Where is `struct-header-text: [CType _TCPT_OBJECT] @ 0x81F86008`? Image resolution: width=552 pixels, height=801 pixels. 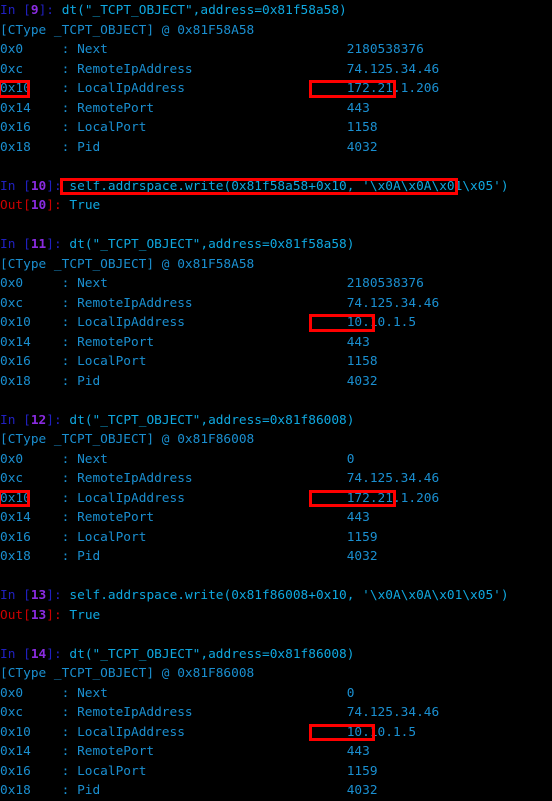 struct-header-text: [CType _TCPT_OBJECT] @ 0x81F86008 is located at coordinates (127, 439).